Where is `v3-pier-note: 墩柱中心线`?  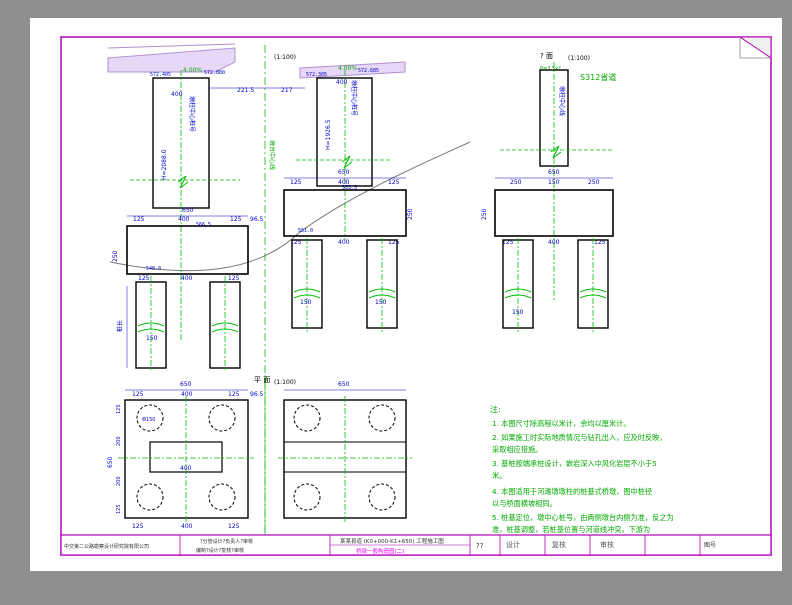
v3-pier-note: 墩柱中心线 is located at coordinates (562, 101).